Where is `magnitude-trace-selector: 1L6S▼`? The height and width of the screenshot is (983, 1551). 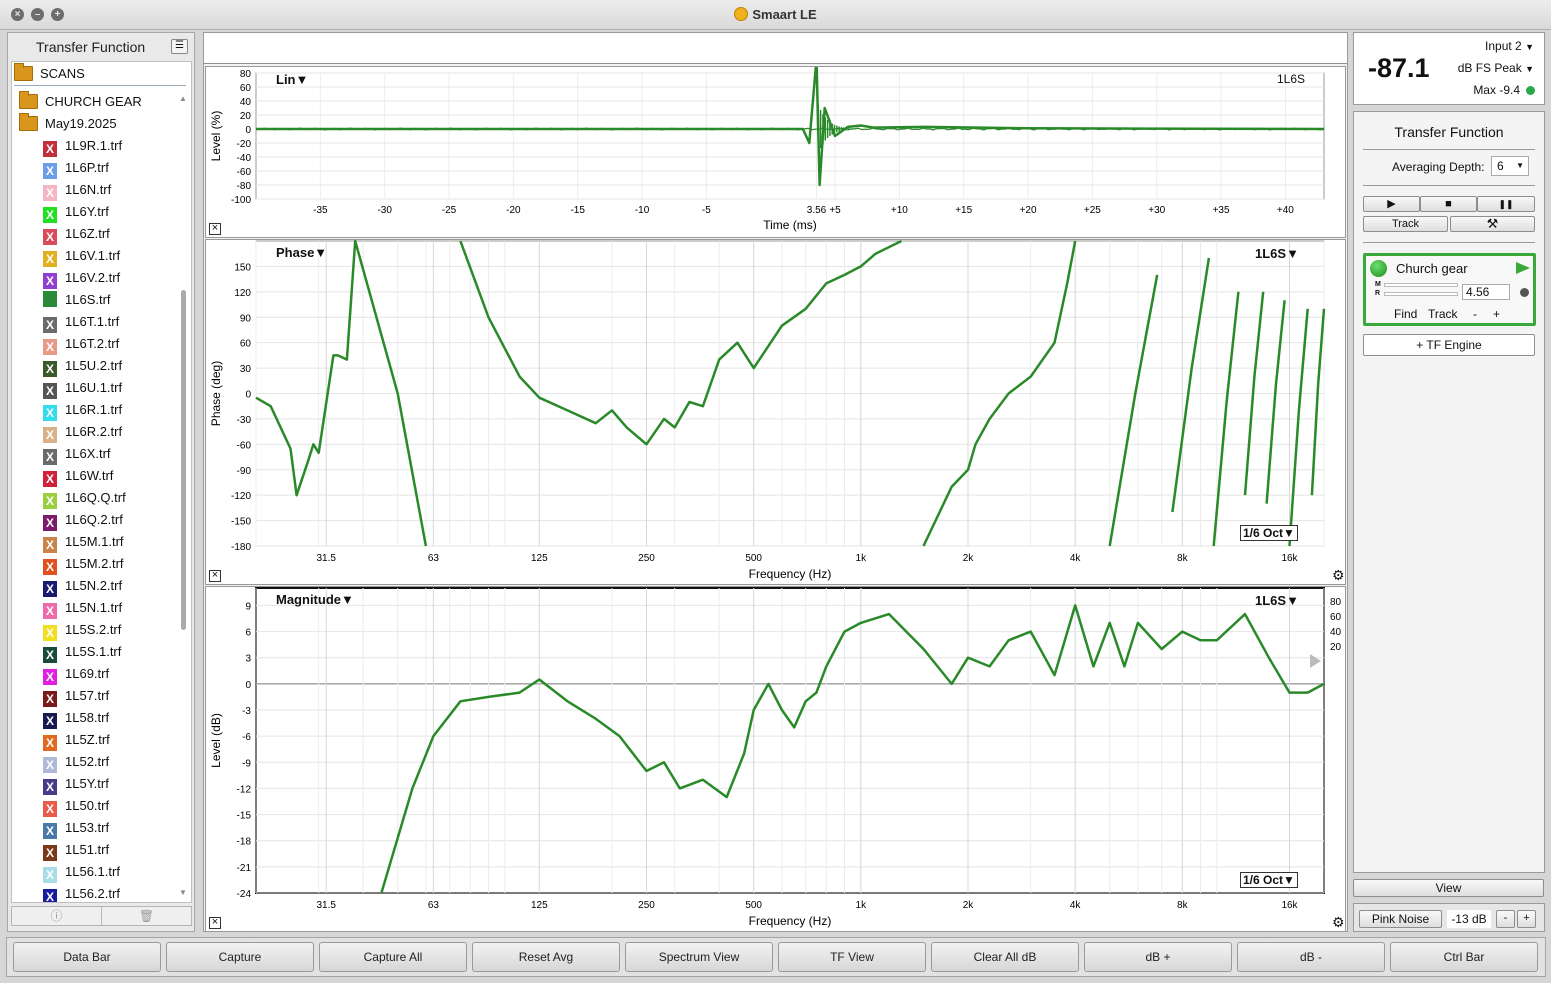 magnitude-trace-selector: 1L6S▼ is located at coordinates (1277, 600).